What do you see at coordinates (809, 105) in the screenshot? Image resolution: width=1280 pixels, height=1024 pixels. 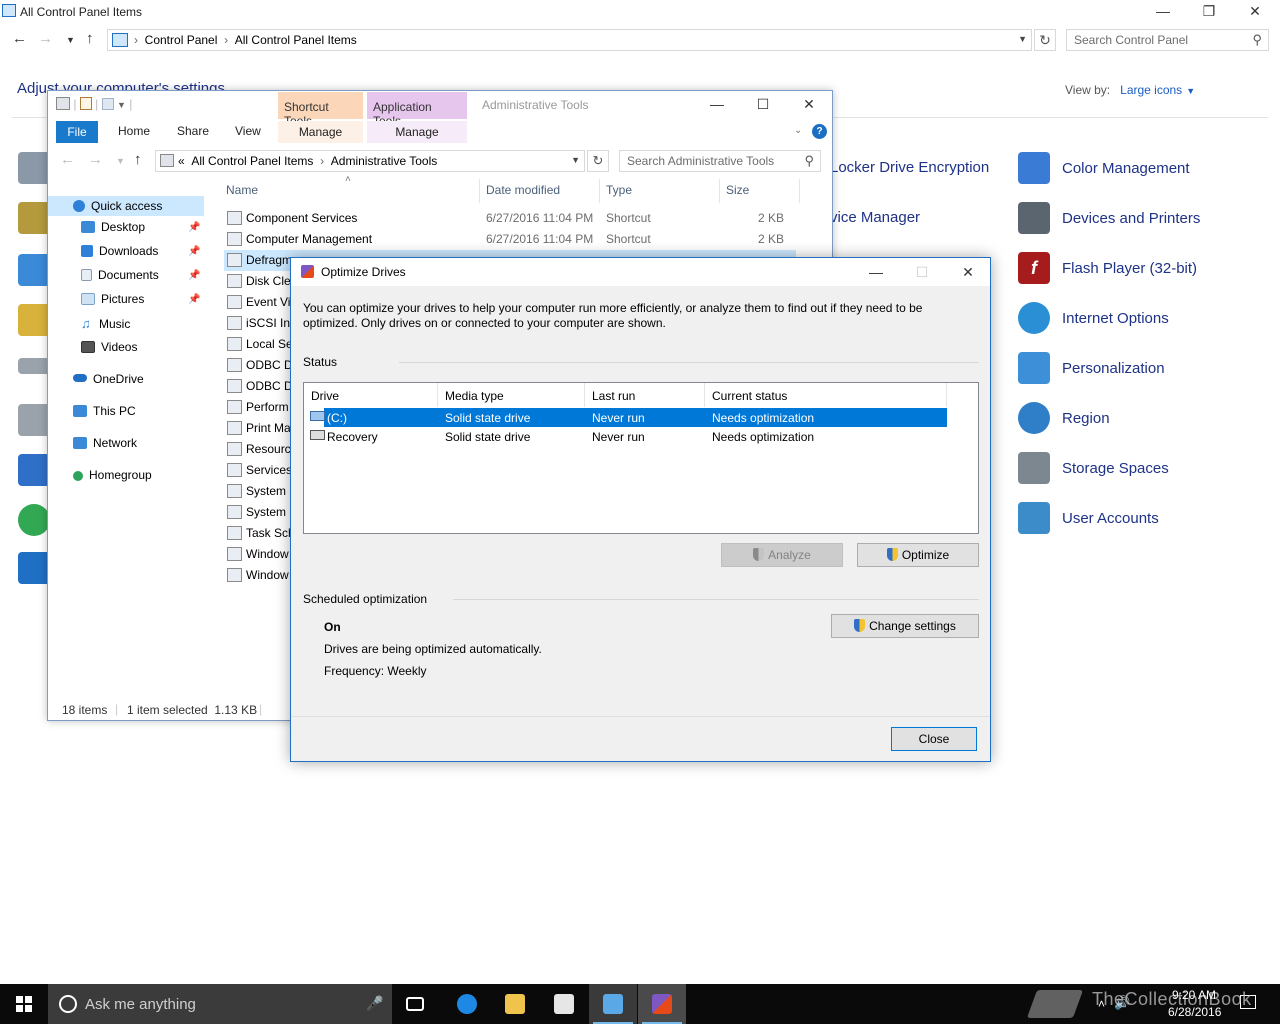 I see `explorer-close-button: ✕` at bounding box center [809, 105].